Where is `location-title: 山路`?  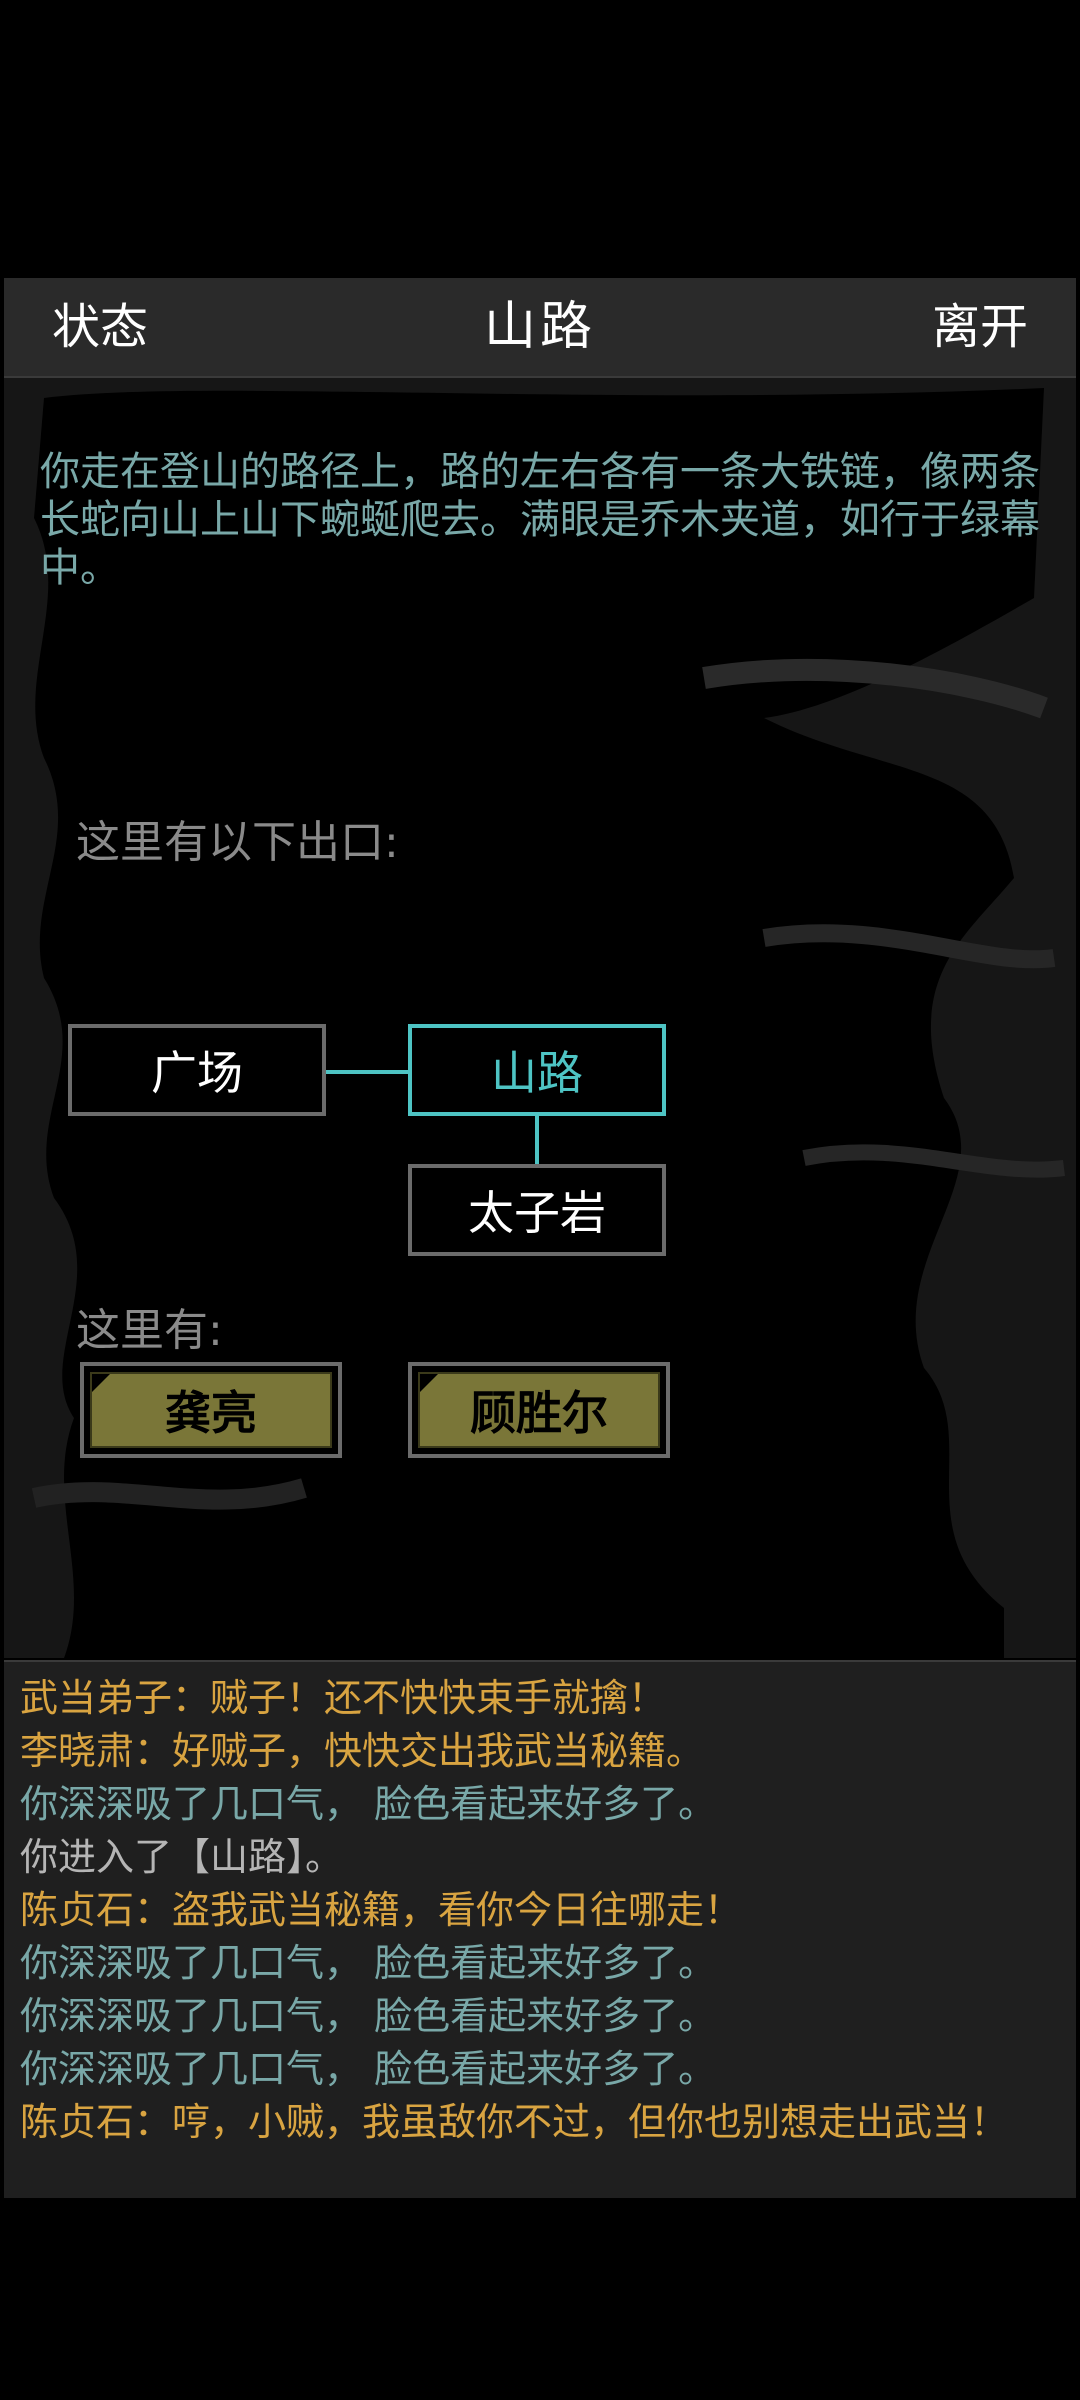 location-title: 山路 is located at coordinates (539, 327).